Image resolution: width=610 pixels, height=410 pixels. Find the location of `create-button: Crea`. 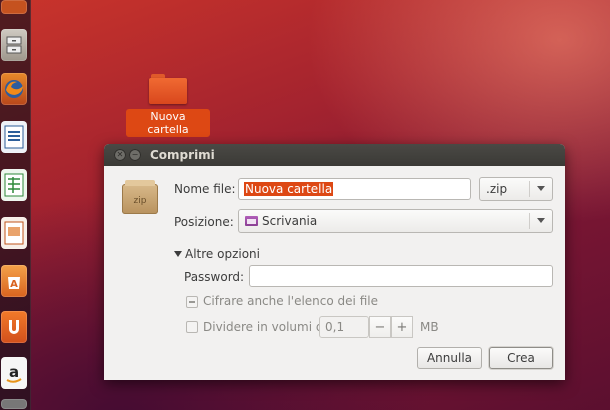

create-button: Crea is located at coordinates (521, 358).